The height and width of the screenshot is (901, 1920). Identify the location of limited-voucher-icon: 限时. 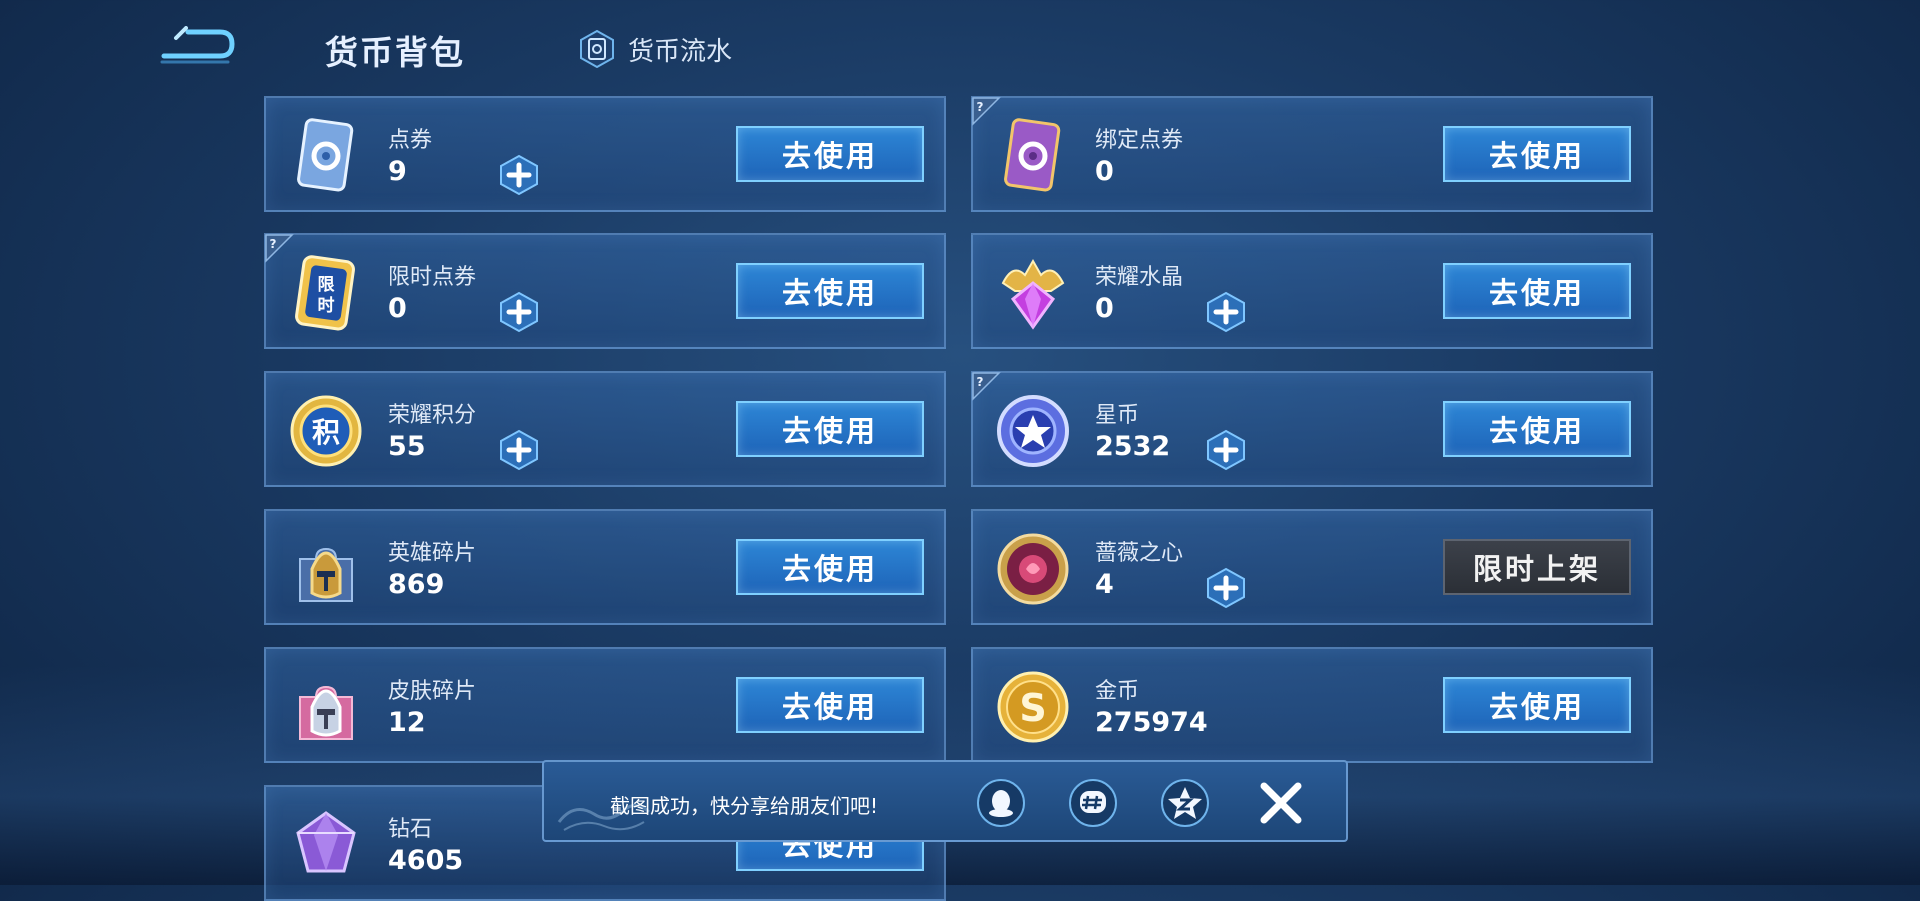
(326, 293).